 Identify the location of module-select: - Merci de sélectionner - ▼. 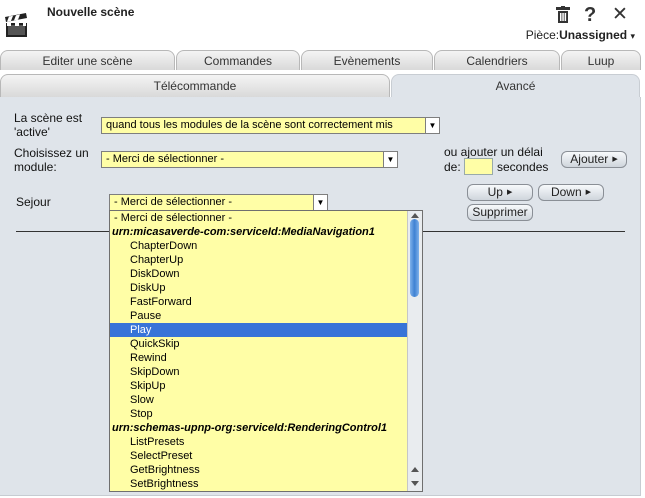
(249, 159).